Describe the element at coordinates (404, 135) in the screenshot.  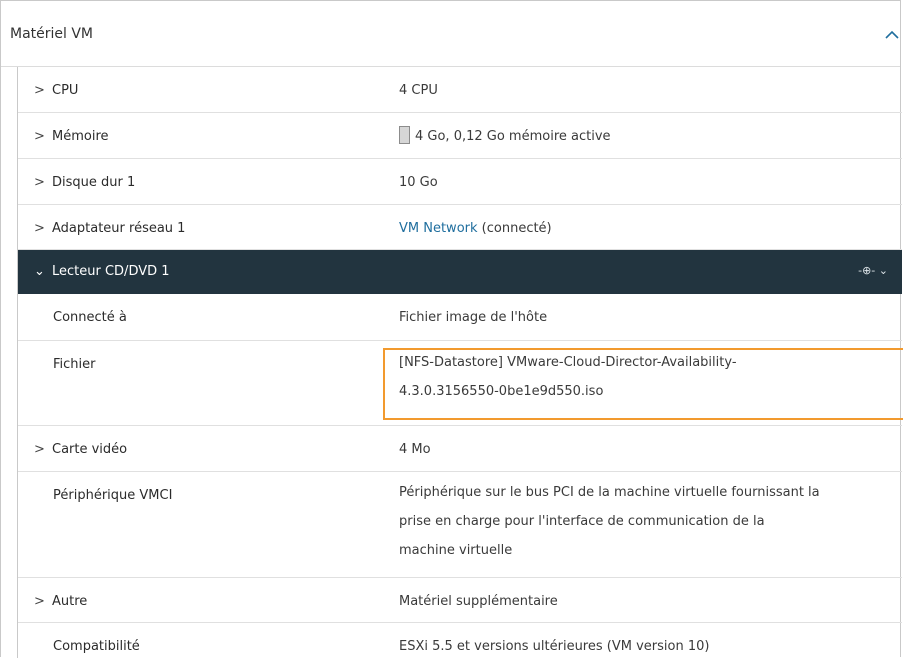
I see `memory-usage-bar` at that location.